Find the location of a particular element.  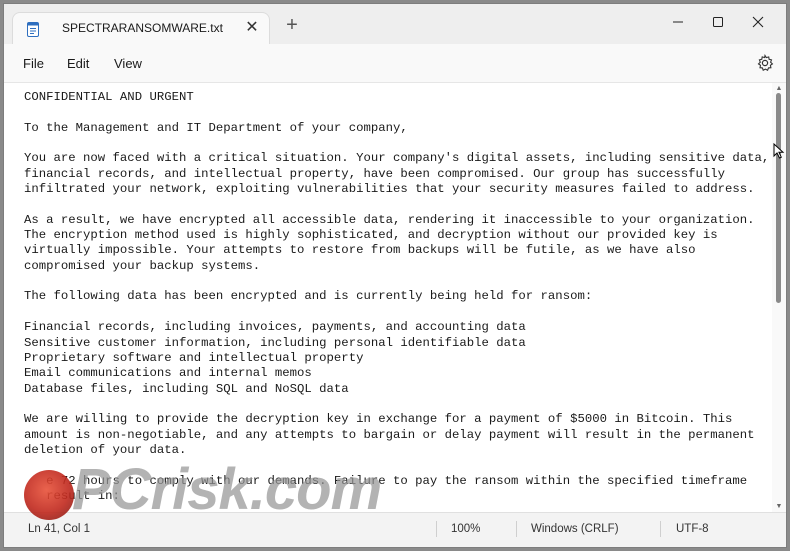

encoding: UTF-8 is located at coordinates (692, 529).